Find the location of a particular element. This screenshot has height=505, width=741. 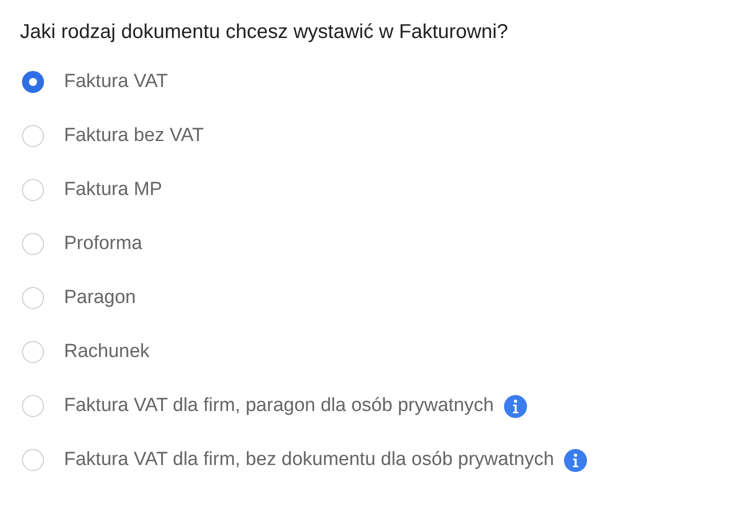

option-label: Rachunek is located at coordinates (107, 352).